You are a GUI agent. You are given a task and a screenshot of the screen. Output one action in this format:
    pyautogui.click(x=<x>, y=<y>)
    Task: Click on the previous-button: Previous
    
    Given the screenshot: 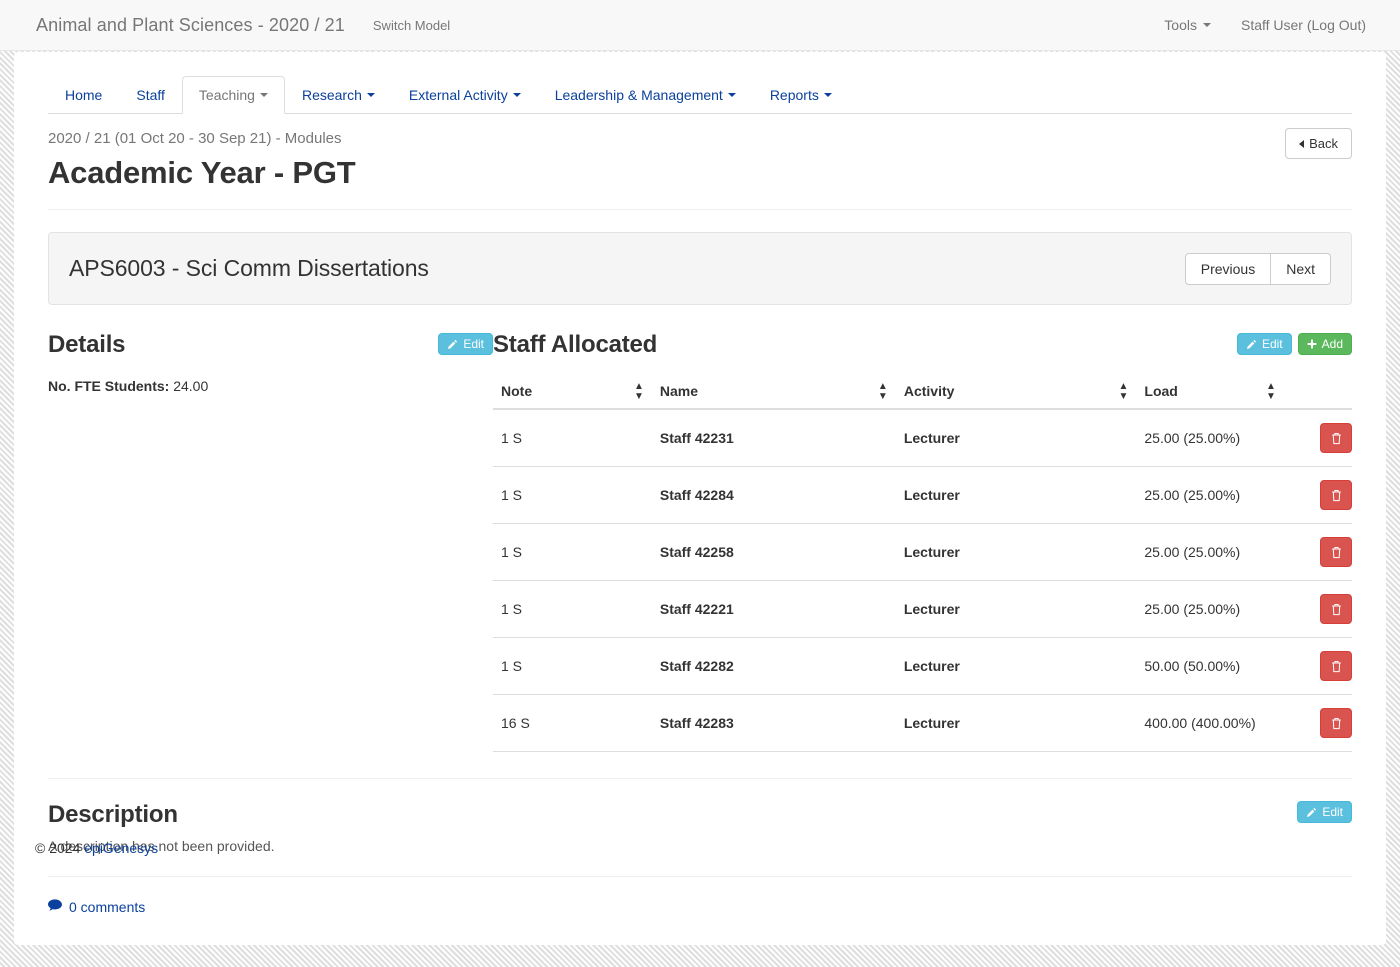 What is the action you would take?
    pyautogui.click(x=1228, y=268)
    